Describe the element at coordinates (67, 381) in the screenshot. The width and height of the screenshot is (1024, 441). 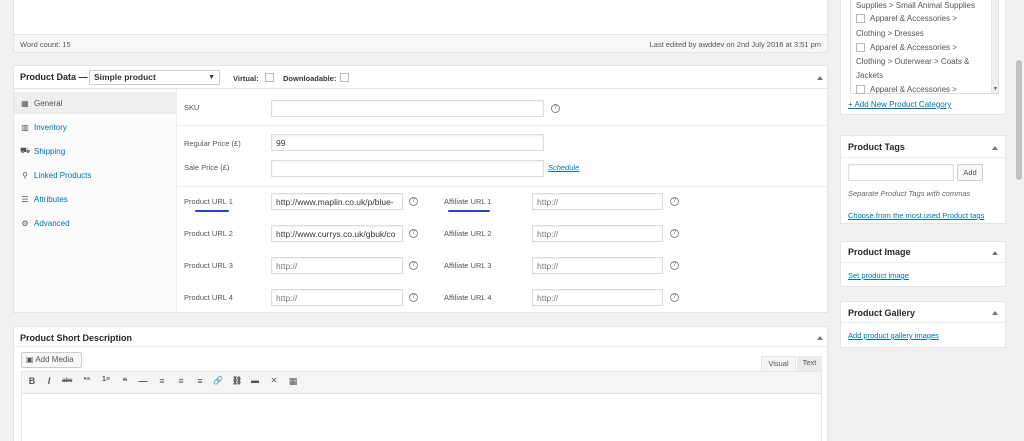
I see `strikethrough-button: abc` at that location.